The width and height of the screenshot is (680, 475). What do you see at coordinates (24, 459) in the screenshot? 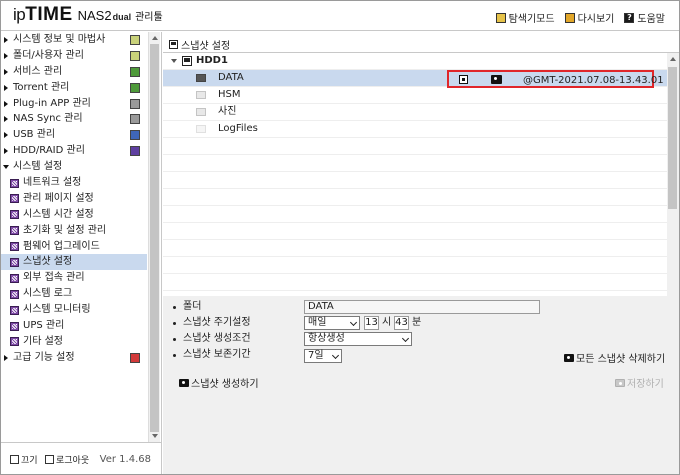
I see `power-off-button: 끄기` at bounding box center [24, 459].